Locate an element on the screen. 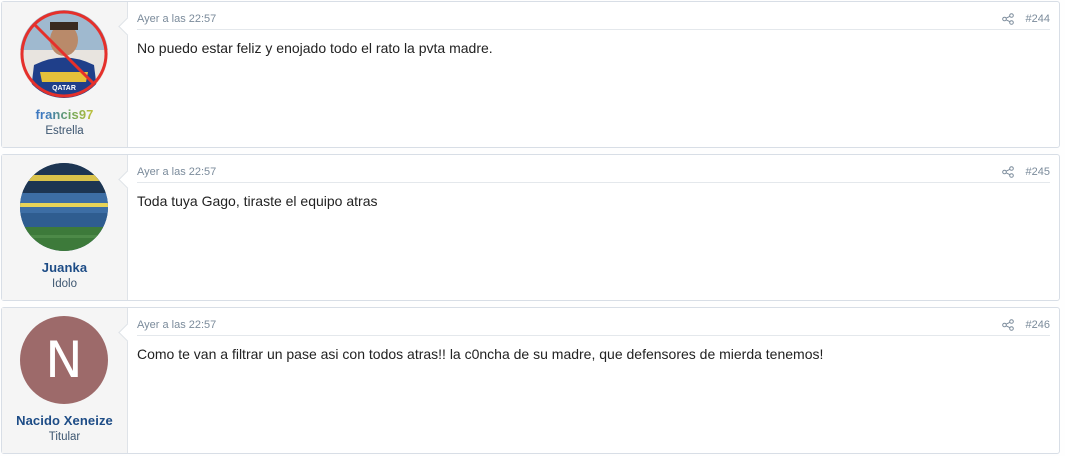 The height and width of the screenshot is (456, 1065). avatar: N is located at coordinates (64, 360).